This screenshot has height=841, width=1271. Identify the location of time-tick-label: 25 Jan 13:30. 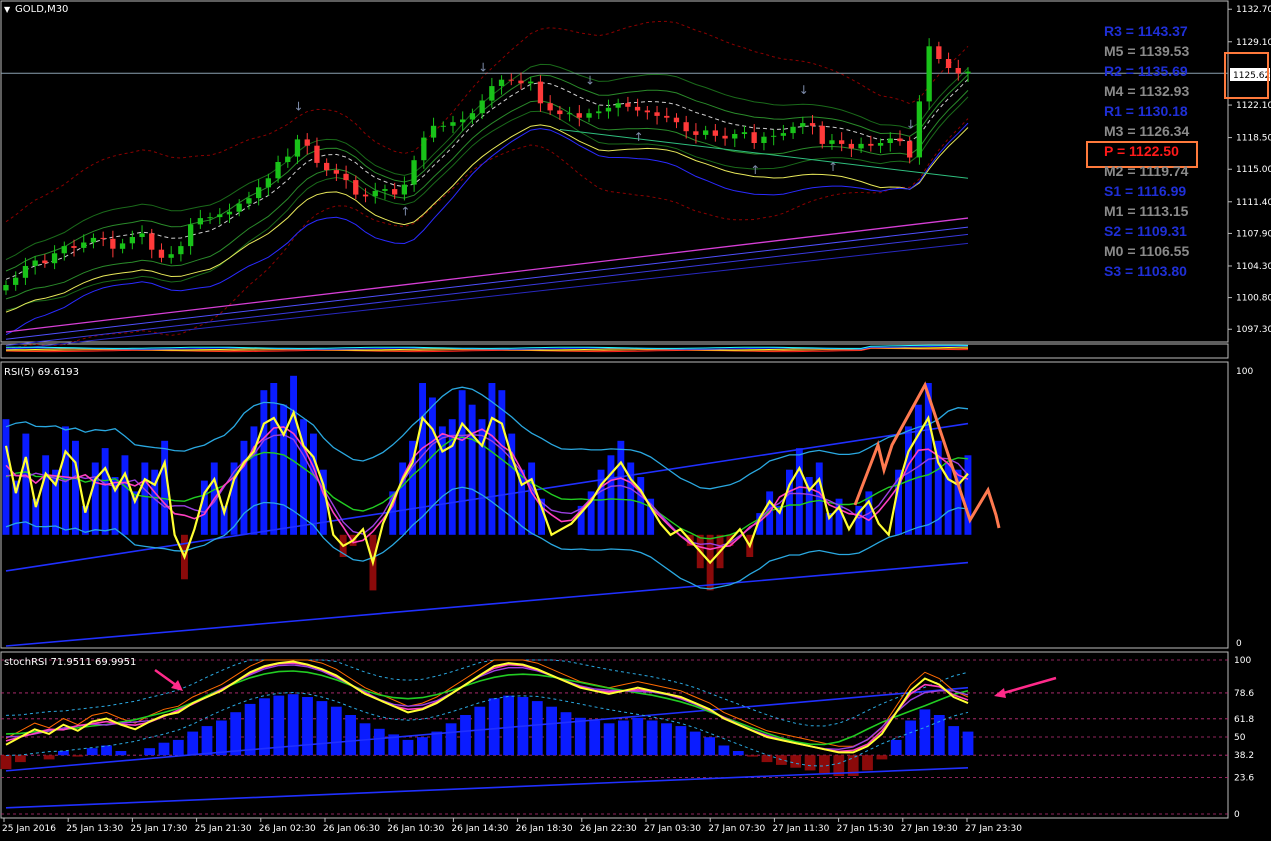
(94, 829).